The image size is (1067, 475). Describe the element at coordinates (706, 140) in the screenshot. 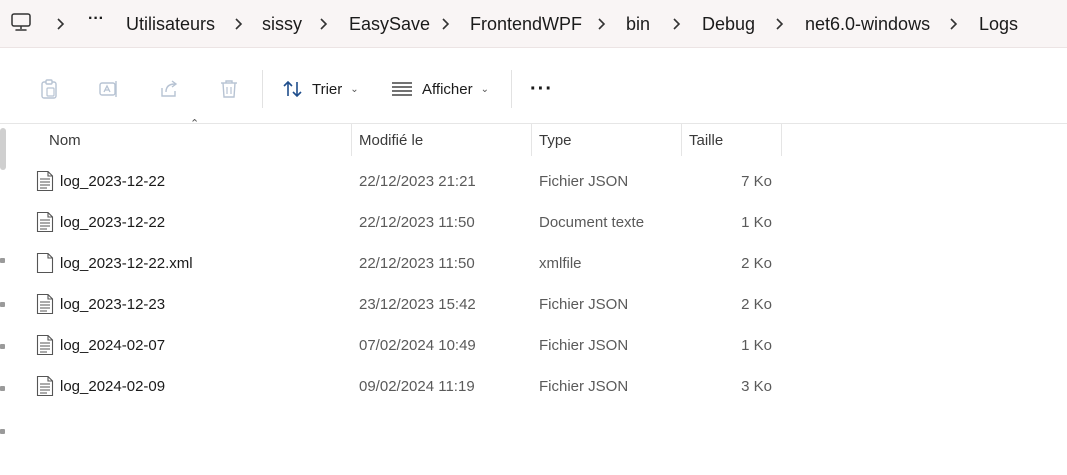

I see `column-header-size: Taille` at that location.